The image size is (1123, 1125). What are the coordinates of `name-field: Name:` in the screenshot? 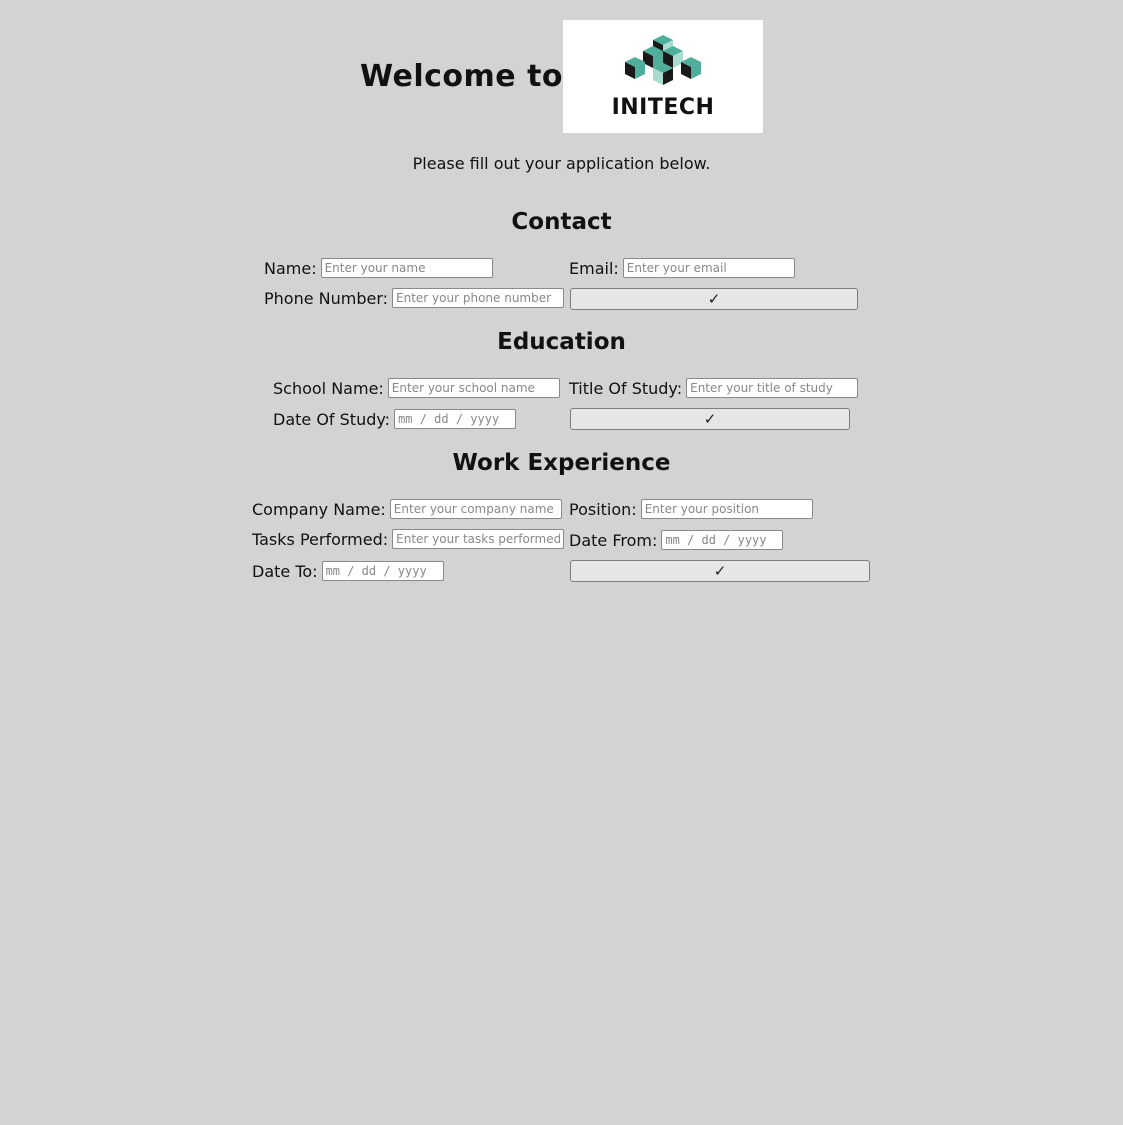 It's located at (378, 268).